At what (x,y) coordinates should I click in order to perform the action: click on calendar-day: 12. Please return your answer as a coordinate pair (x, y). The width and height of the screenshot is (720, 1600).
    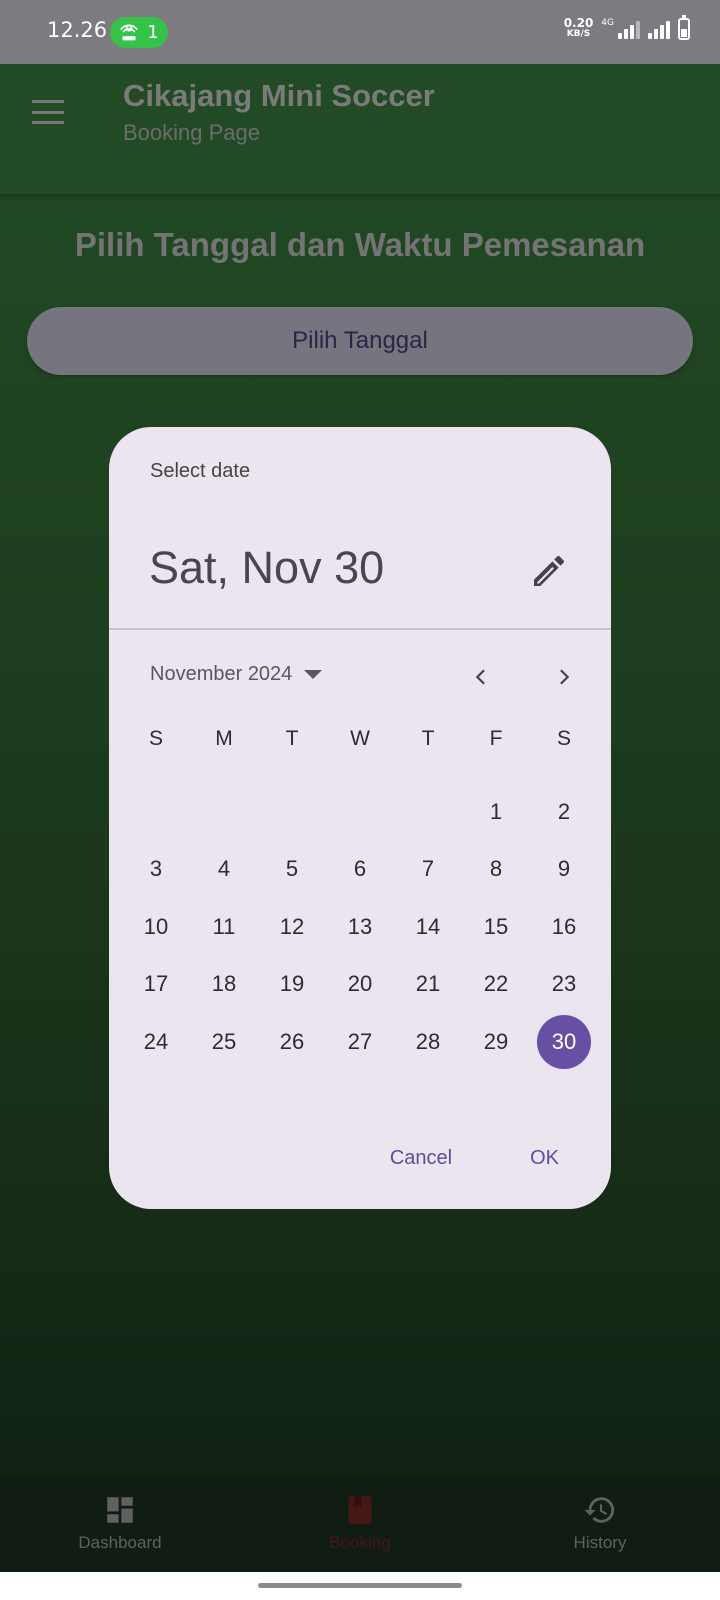
    Looking at the image, I should click on (292, 927).